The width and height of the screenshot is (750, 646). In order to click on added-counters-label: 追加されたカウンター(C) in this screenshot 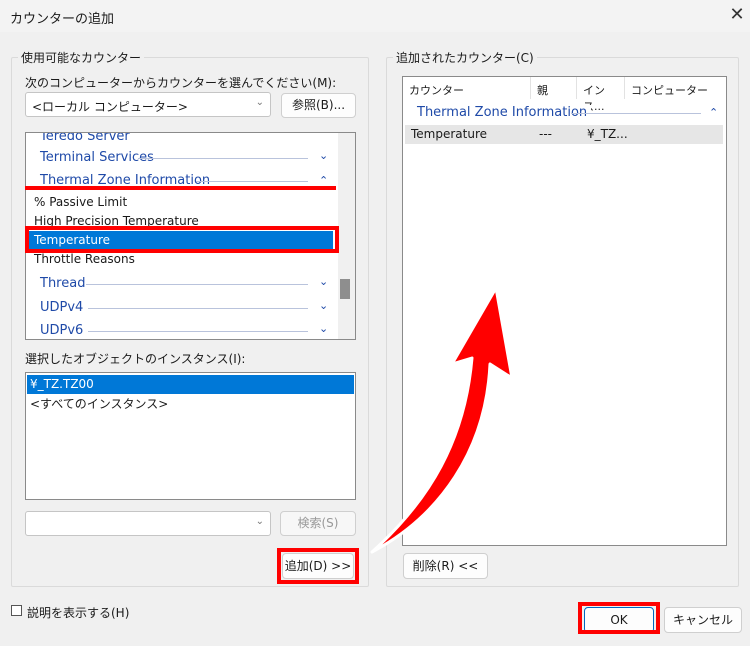, I will do `click(465, 57)`.